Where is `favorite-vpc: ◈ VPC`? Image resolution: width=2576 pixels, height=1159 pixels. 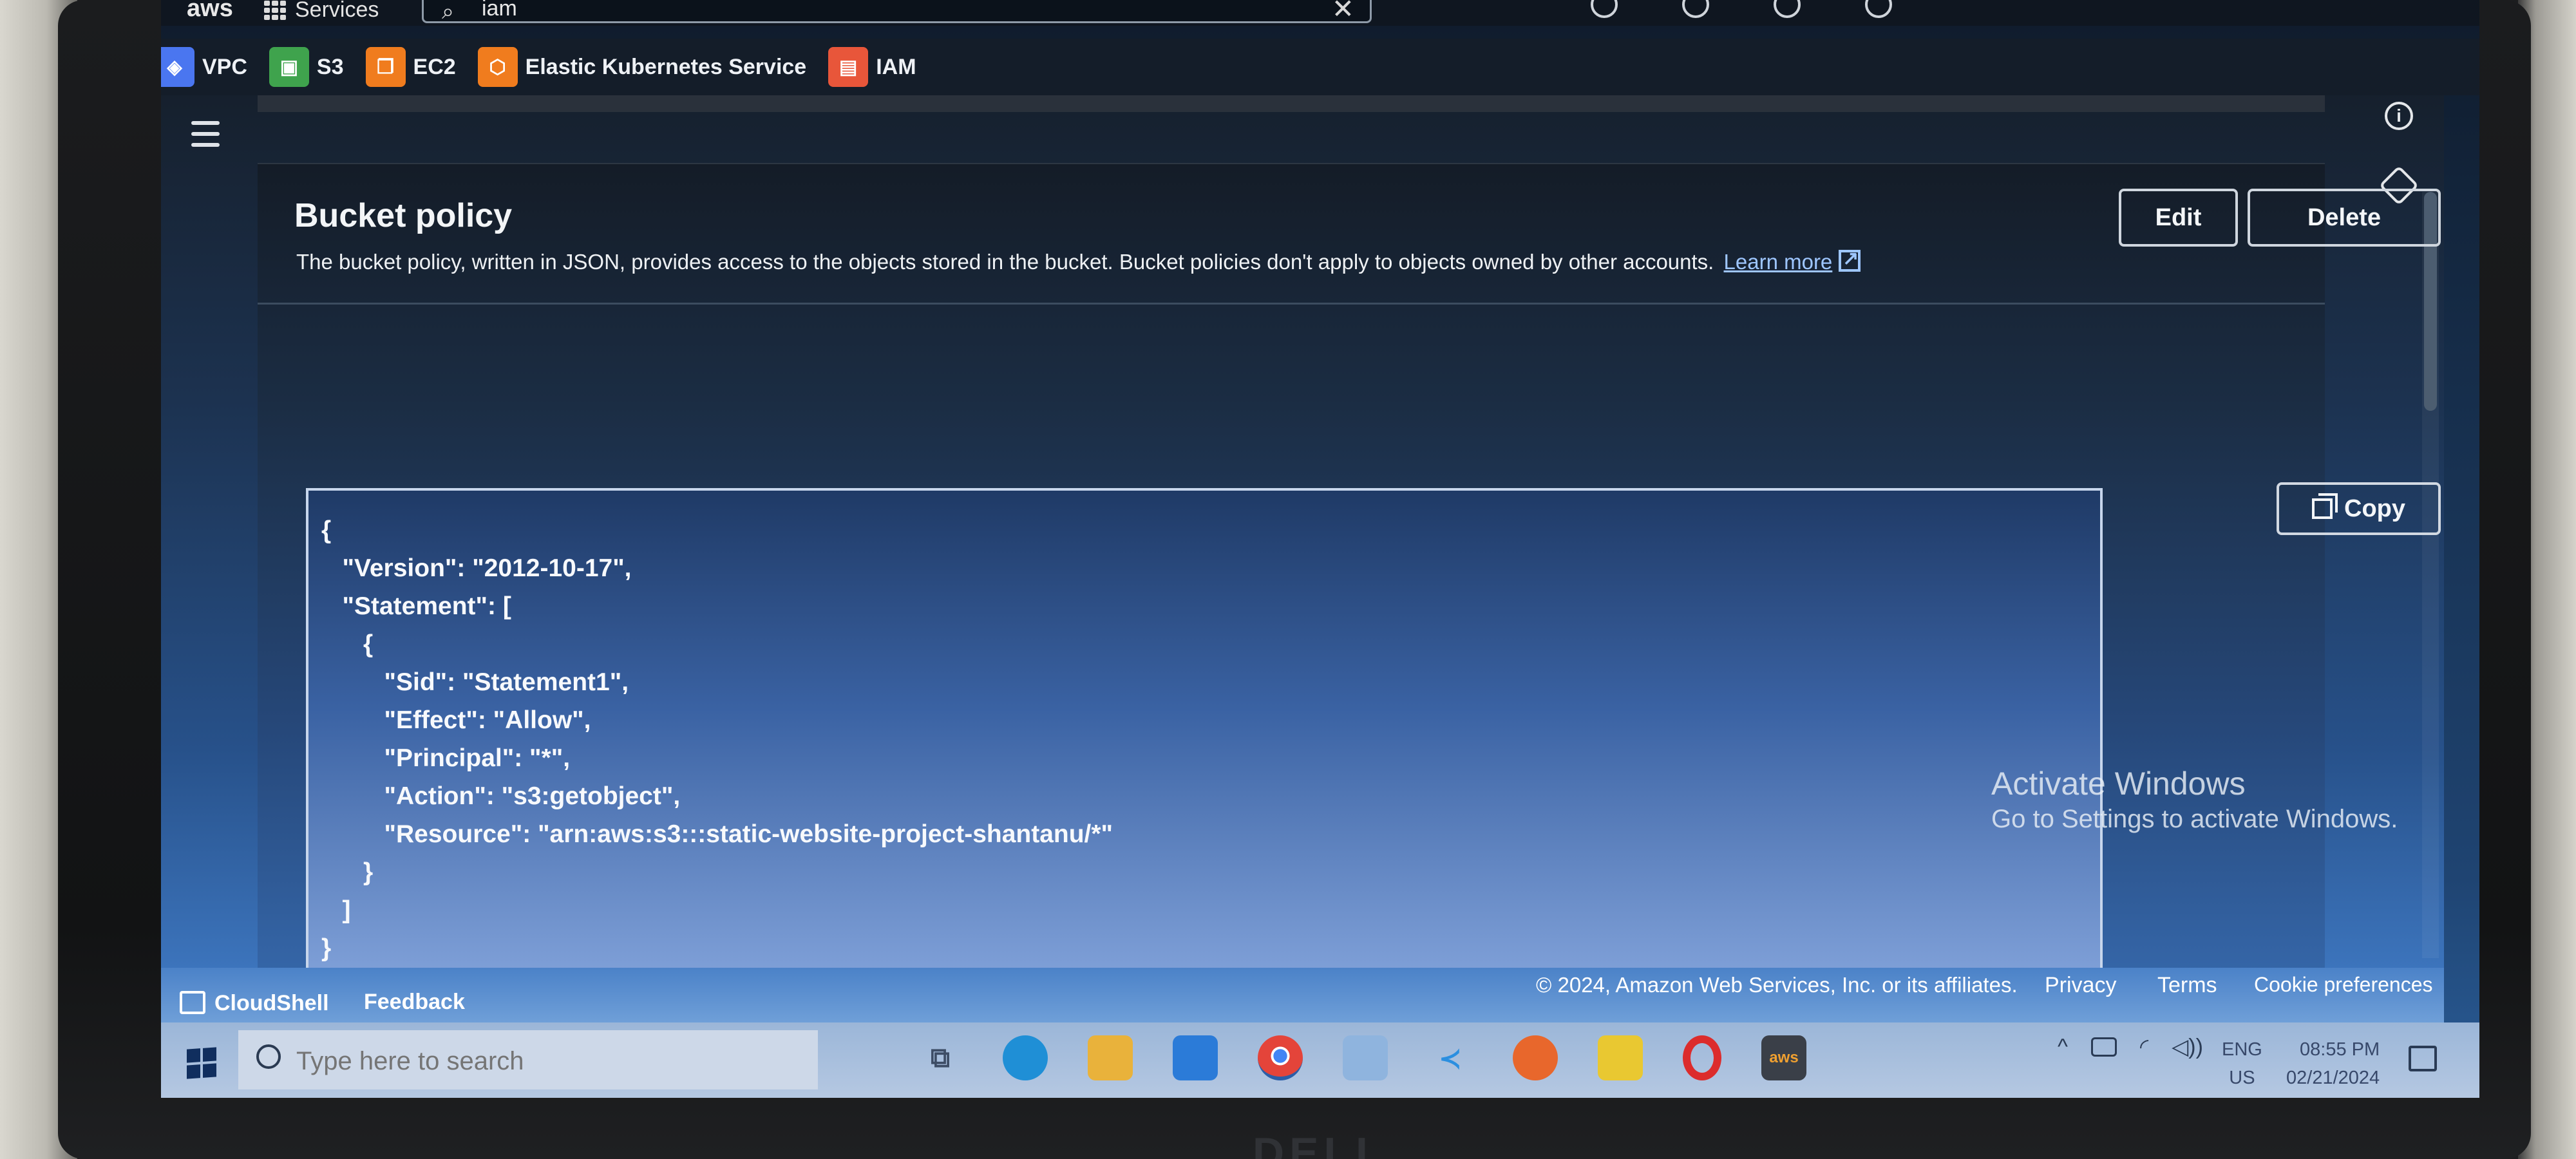
favorite-vpc: ◈ VPC is located at coordinates (204, 67).